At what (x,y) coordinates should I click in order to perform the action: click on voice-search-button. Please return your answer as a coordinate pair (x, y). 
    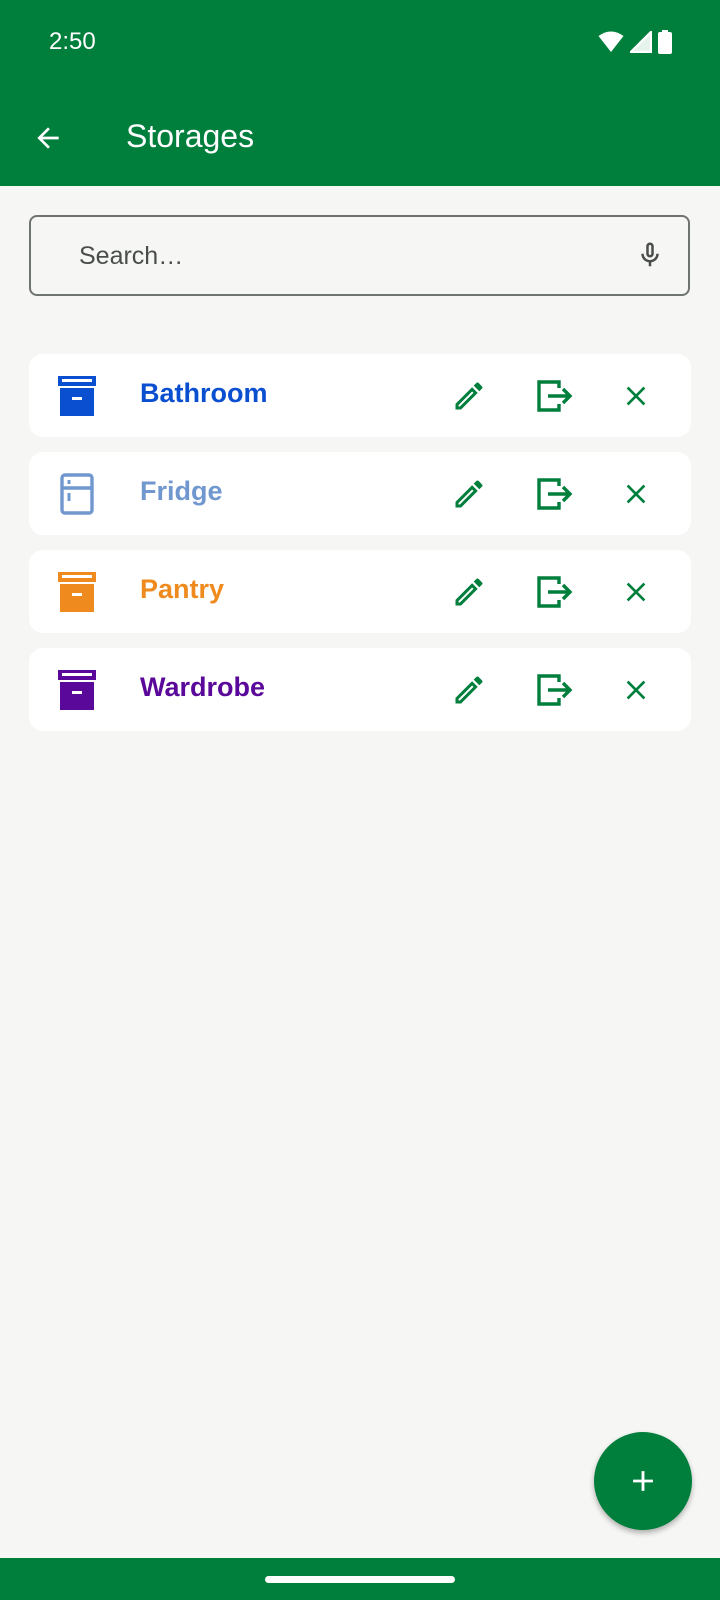
    Looking at the image, I should click on (650, 255).